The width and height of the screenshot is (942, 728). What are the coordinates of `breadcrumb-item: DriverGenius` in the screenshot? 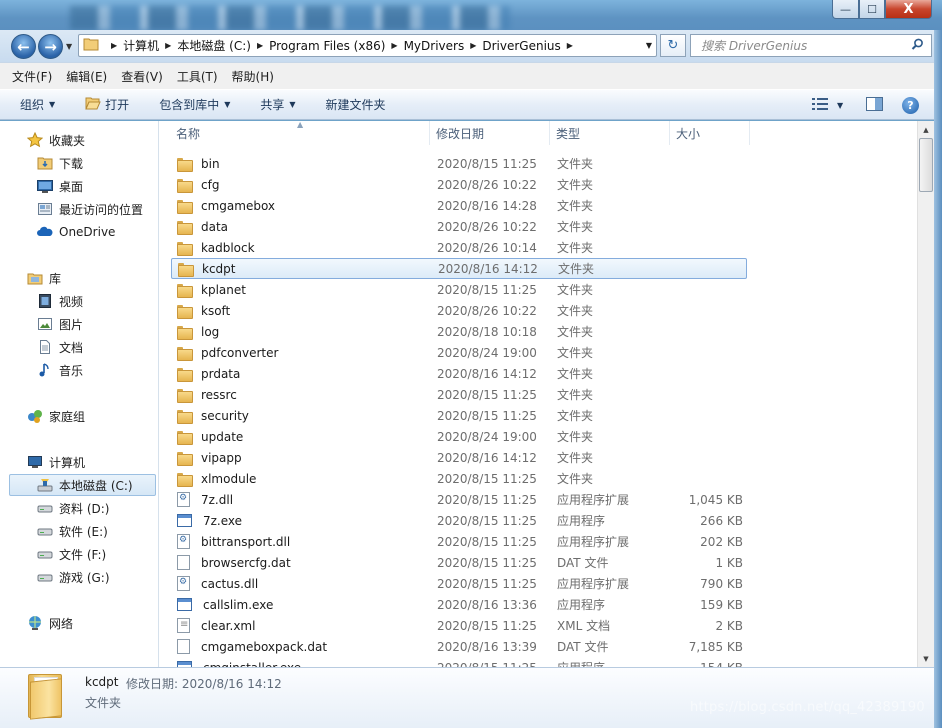 It's located at (521, 46).